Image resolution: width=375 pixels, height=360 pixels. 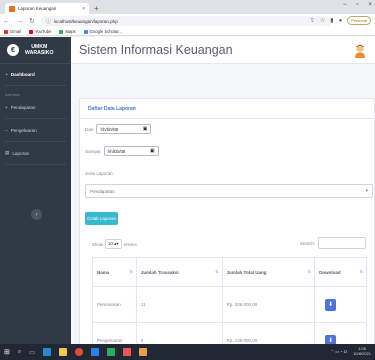 What do you see at coordinates (12, 8) in the screenshot?
I see `favicon-icon` at bounding box center [12, 8].